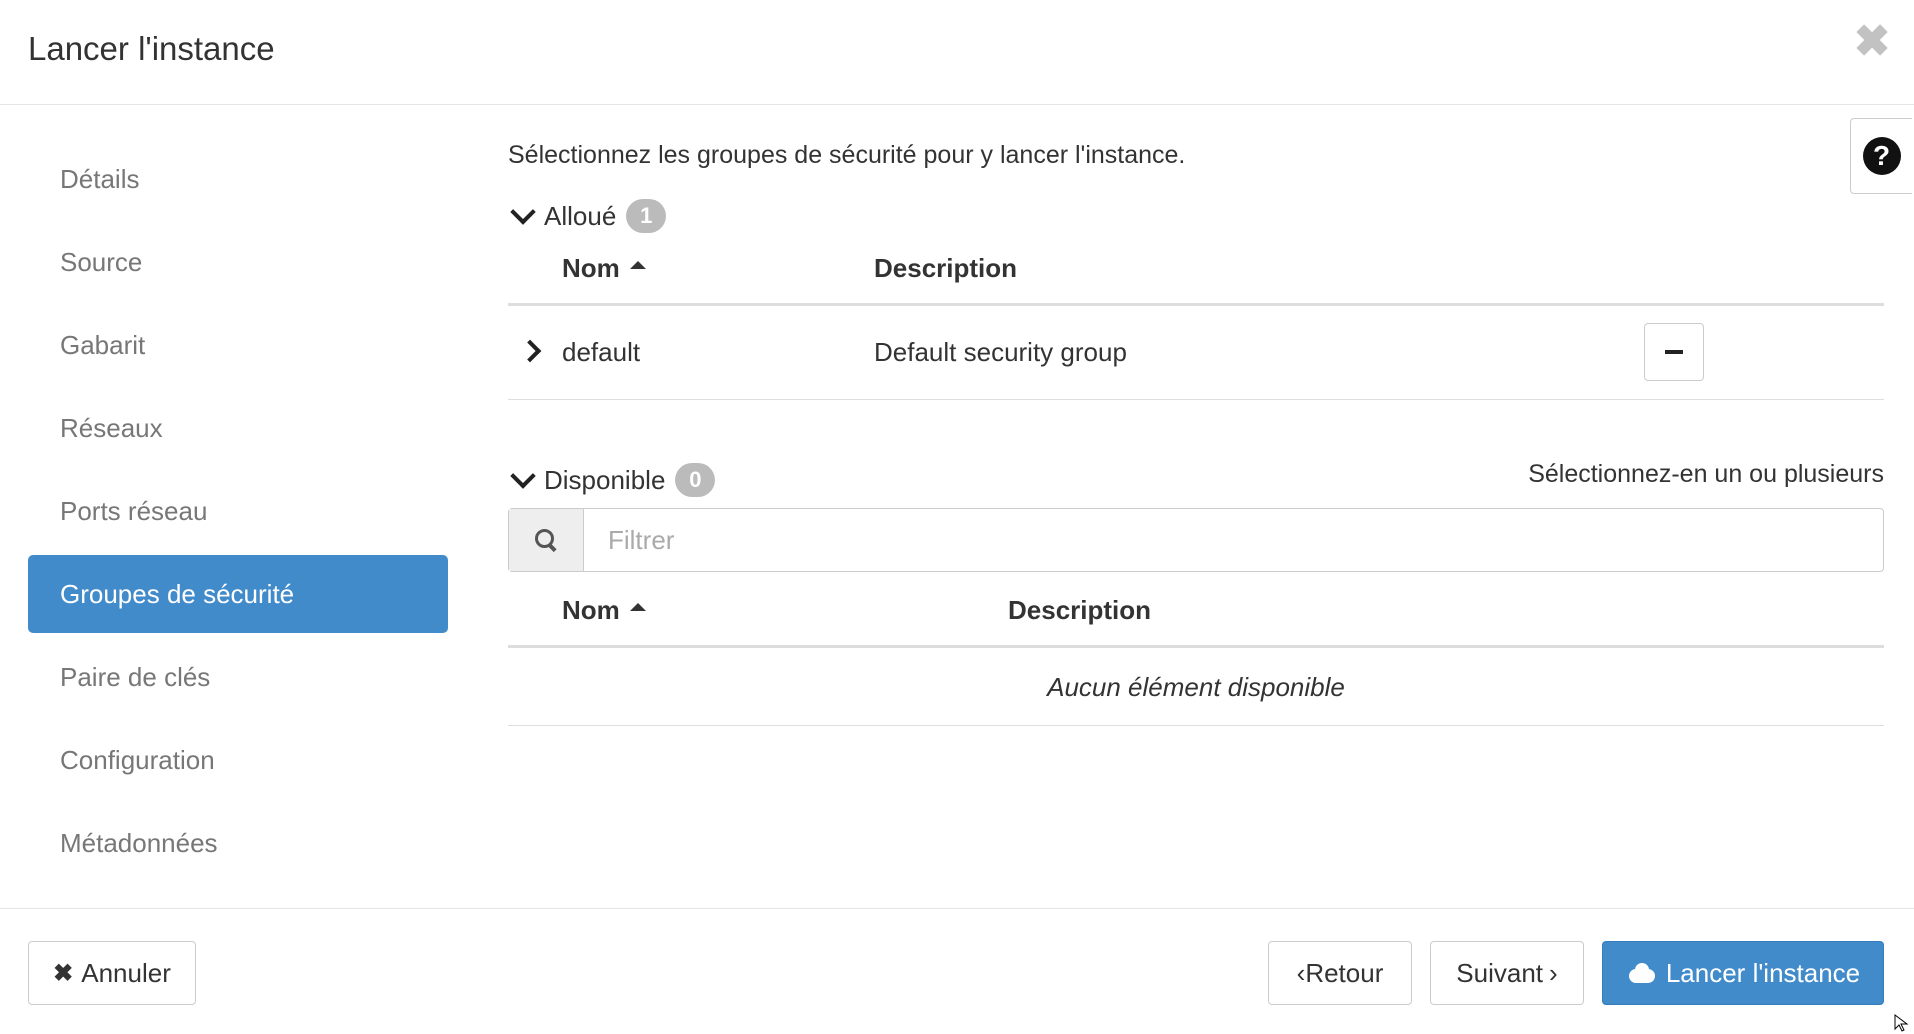 This screenshot has height=1034, width=1914. Describe the element at coordinates (1000, 352) in the screenshot. I see `row-description: Default security group` at that location.